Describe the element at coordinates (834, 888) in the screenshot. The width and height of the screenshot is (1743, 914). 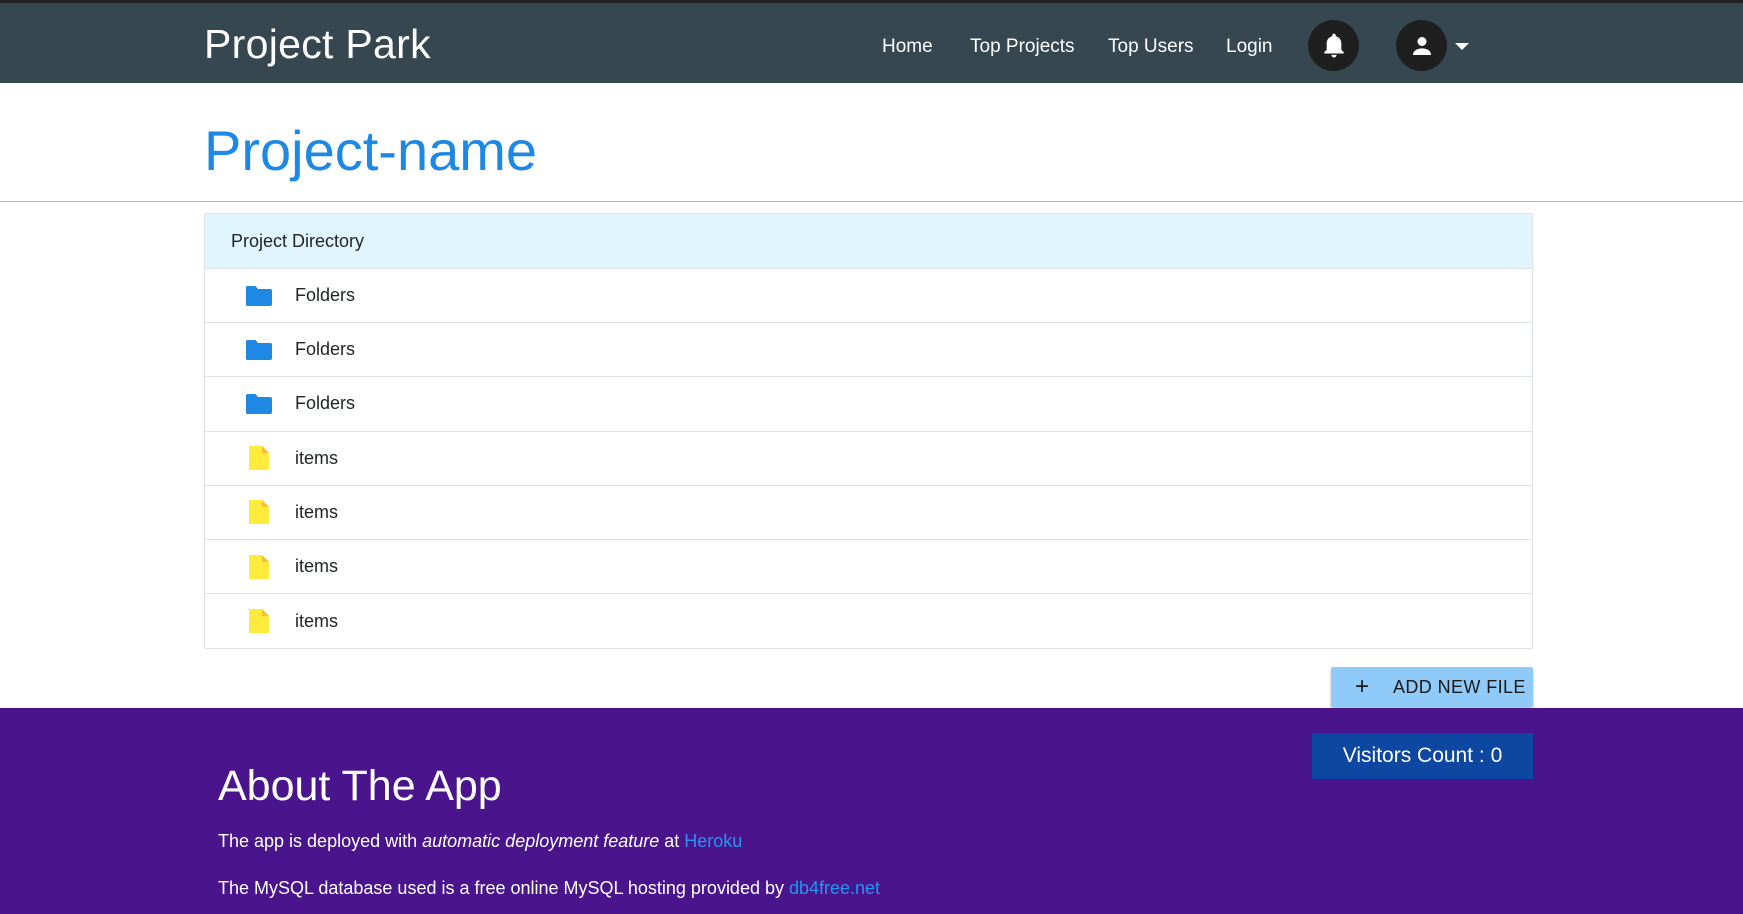
I see `db4free-link: db4free.net` at that location.